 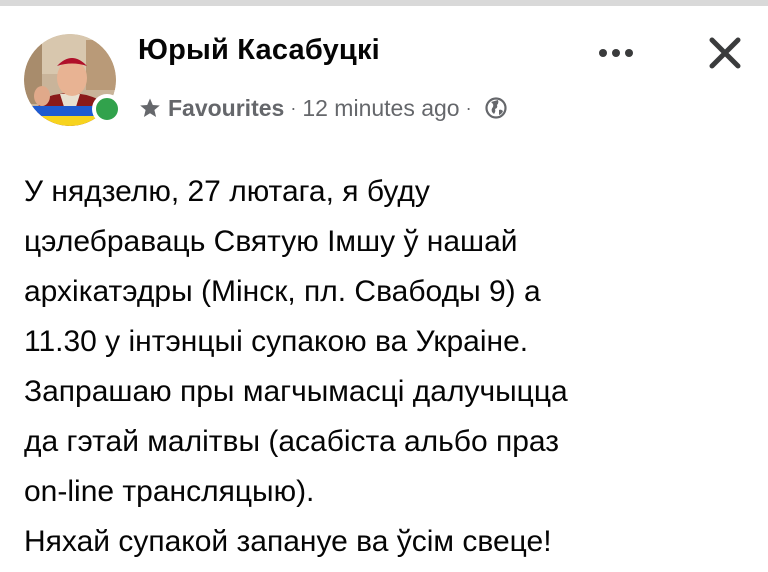 I want to click on post-timestamp: 12 minutes ago, so click(x=380, y=108).